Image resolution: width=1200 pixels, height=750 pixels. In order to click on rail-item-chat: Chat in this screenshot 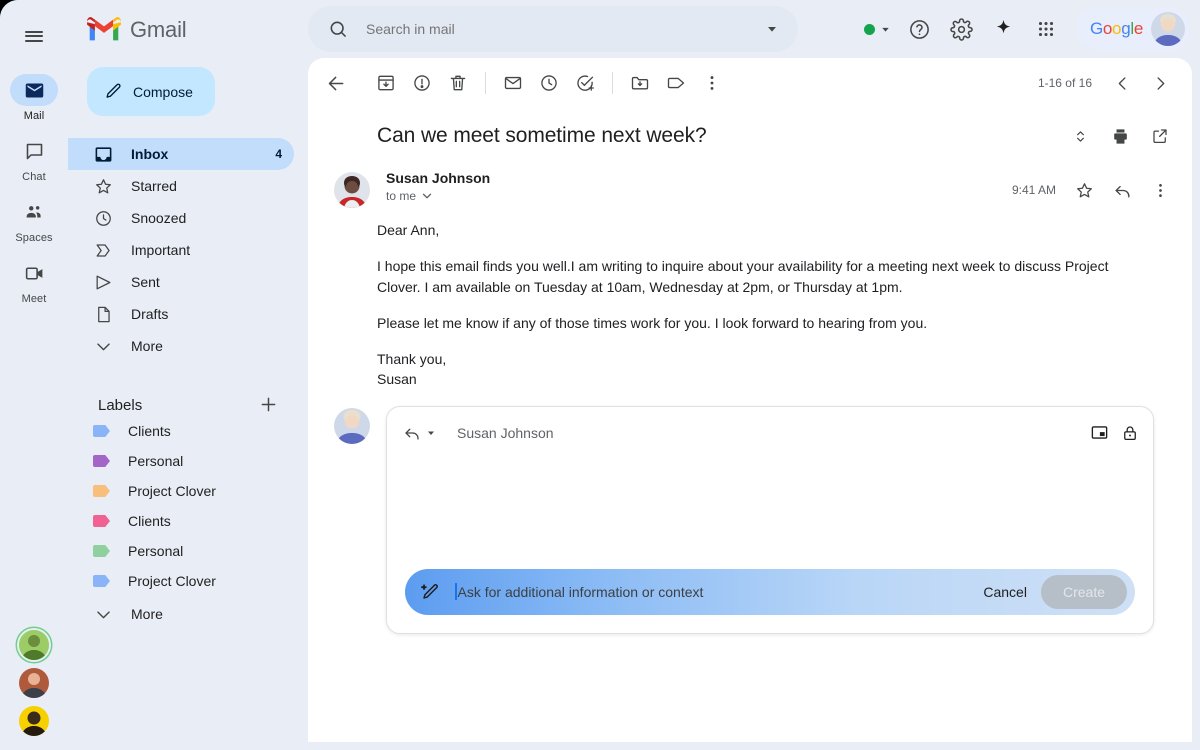, I will do `click(34, 159)`.